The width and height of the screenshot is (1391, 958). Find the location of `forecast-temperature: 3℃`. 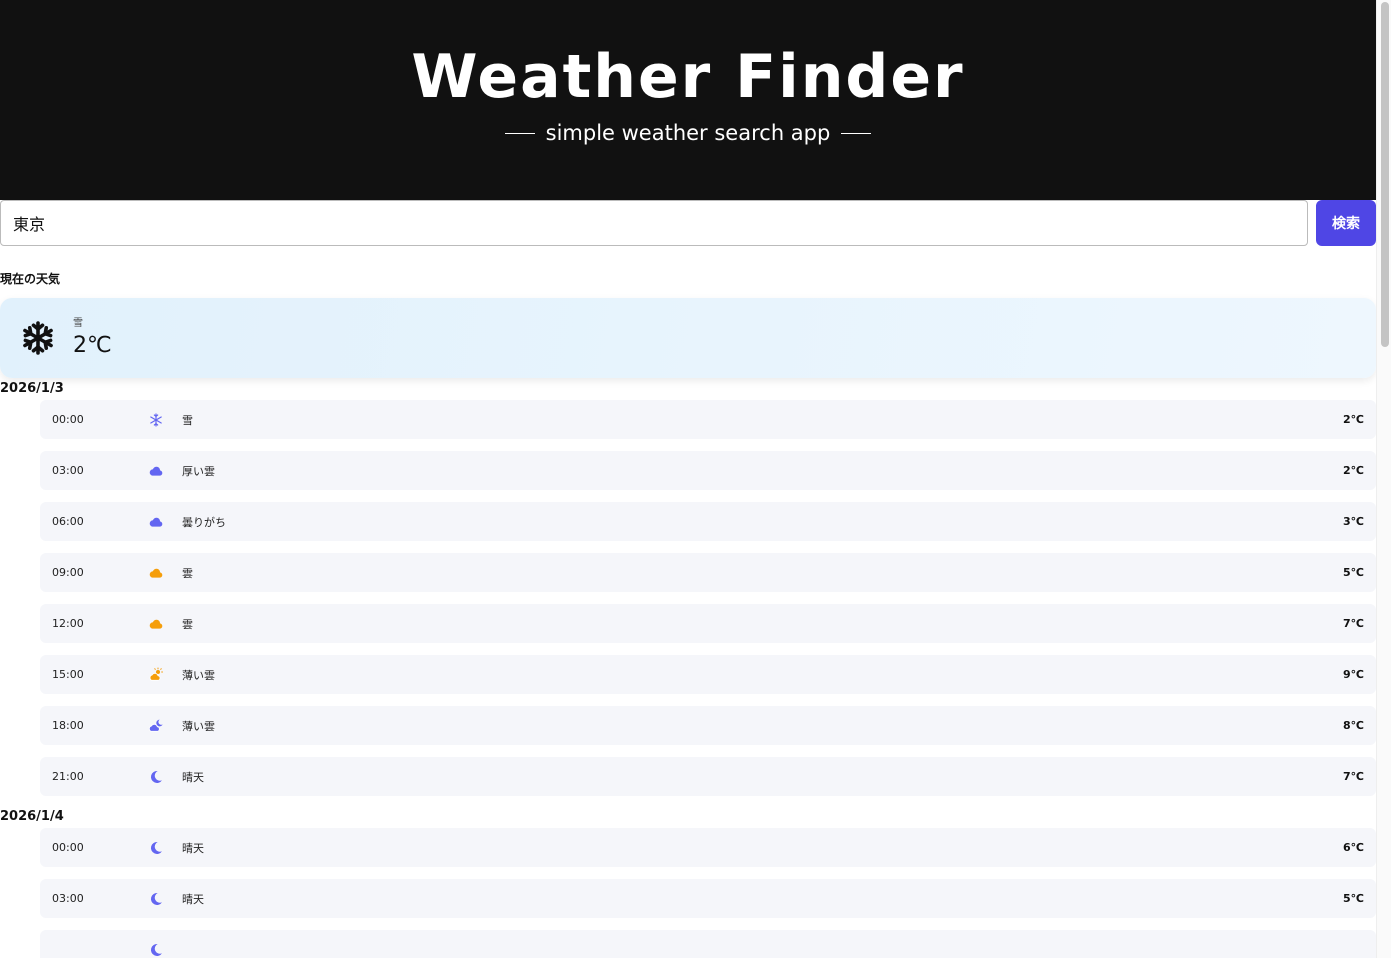

forecast-temperature: 3℃ is located at coordinates (1353, 521).